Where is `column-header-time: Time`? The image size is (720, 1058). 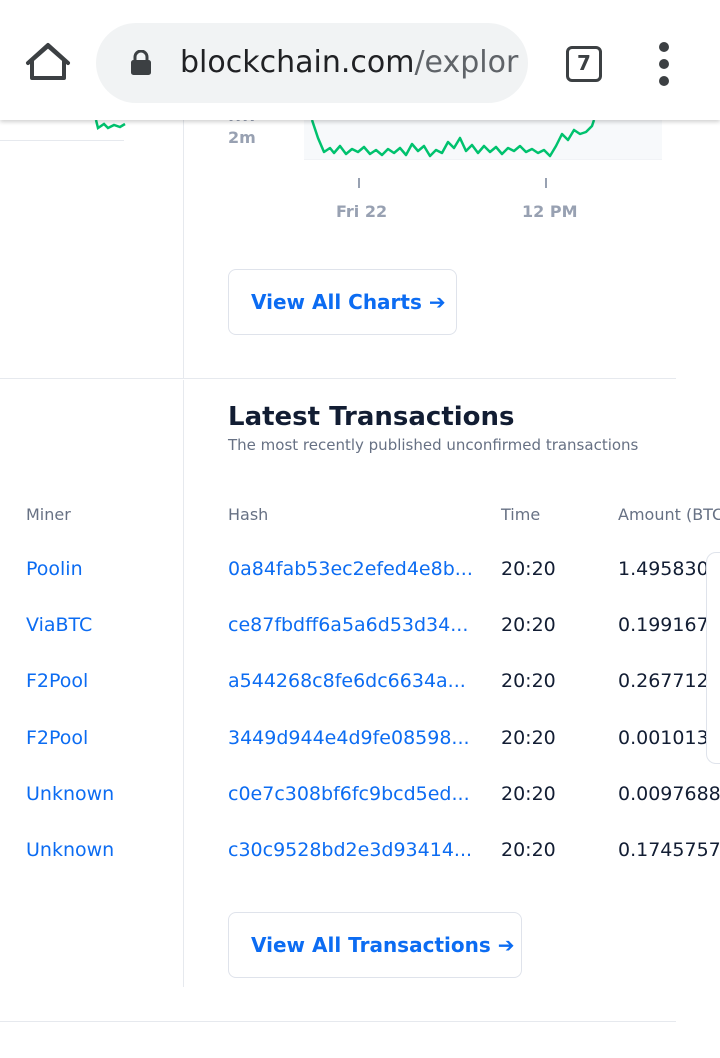
column-header-time: Time is located at coordinates (521, 514).